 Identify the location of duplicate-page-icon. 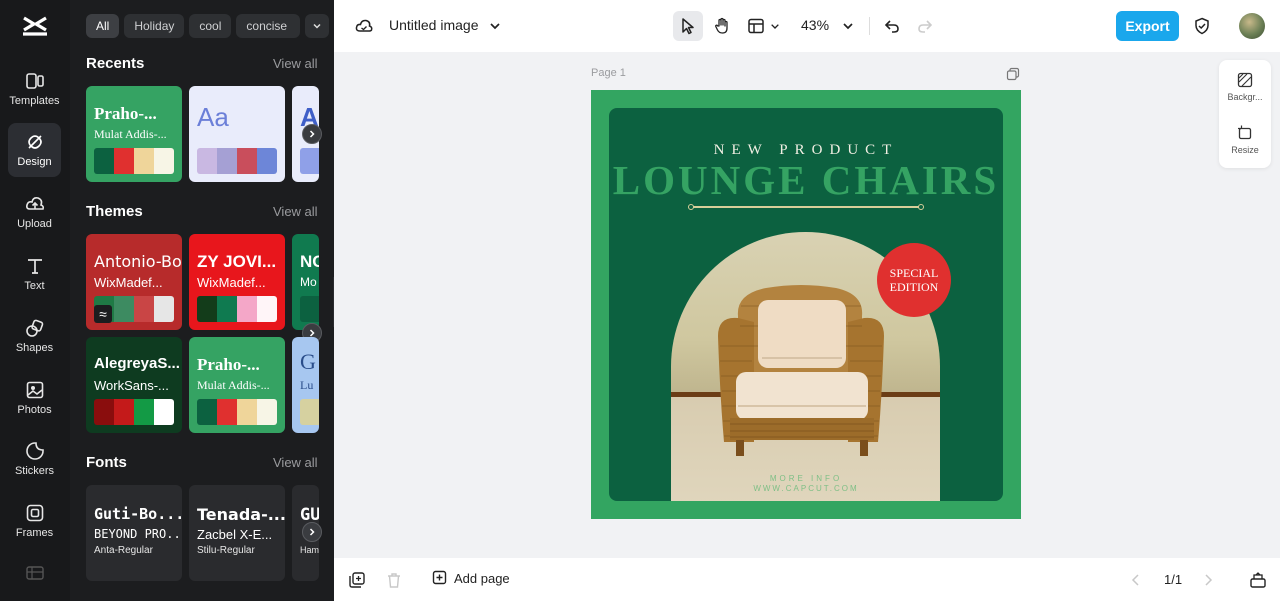
(1013, 74).